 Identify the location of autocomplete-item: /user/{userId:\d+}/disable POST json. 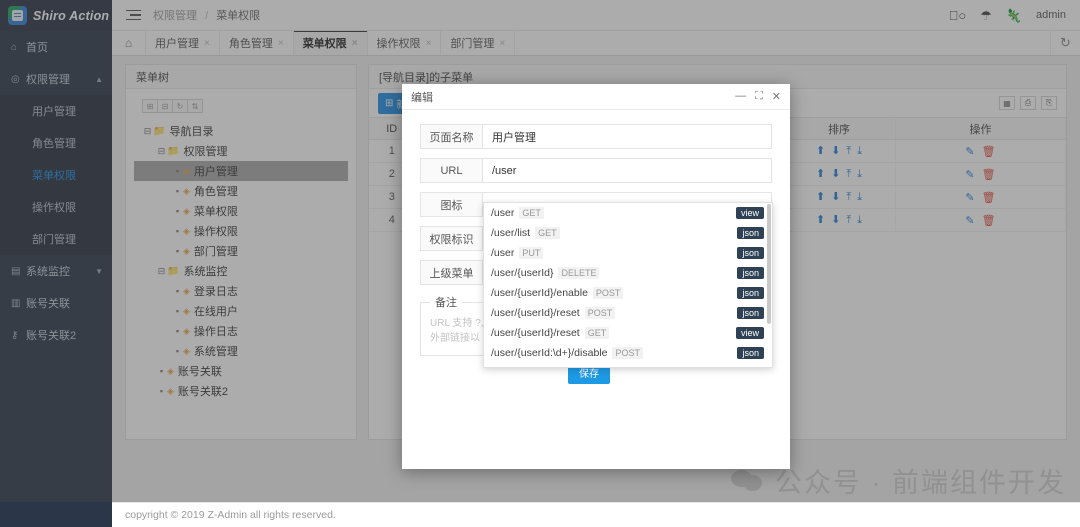
(628, 353).